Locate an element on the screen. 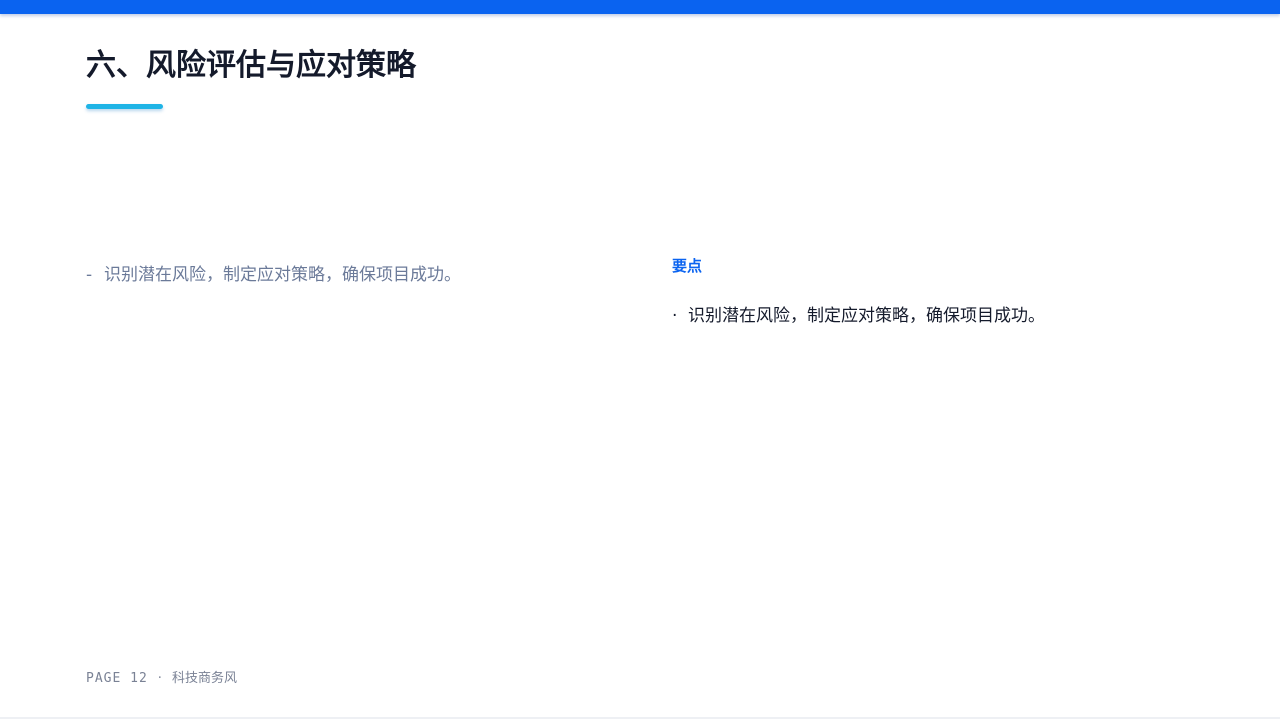 This screenshot has height=719, width=1280. left-bullet-text: 识别潜在风险，制定应对策略，确保项目成功。 is located at coordinates (282, 275).